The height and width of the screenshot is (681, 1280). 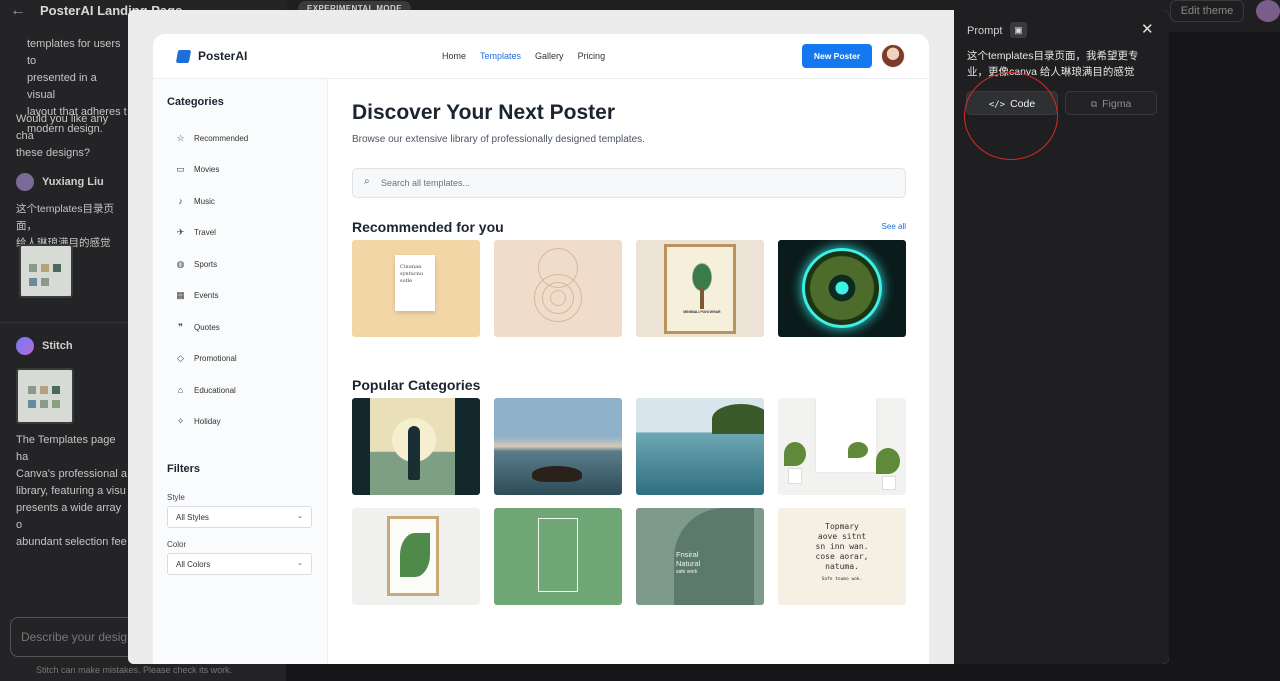 I want to click on category-promotional: ◇ Promotional, so click(x=206, y=358).